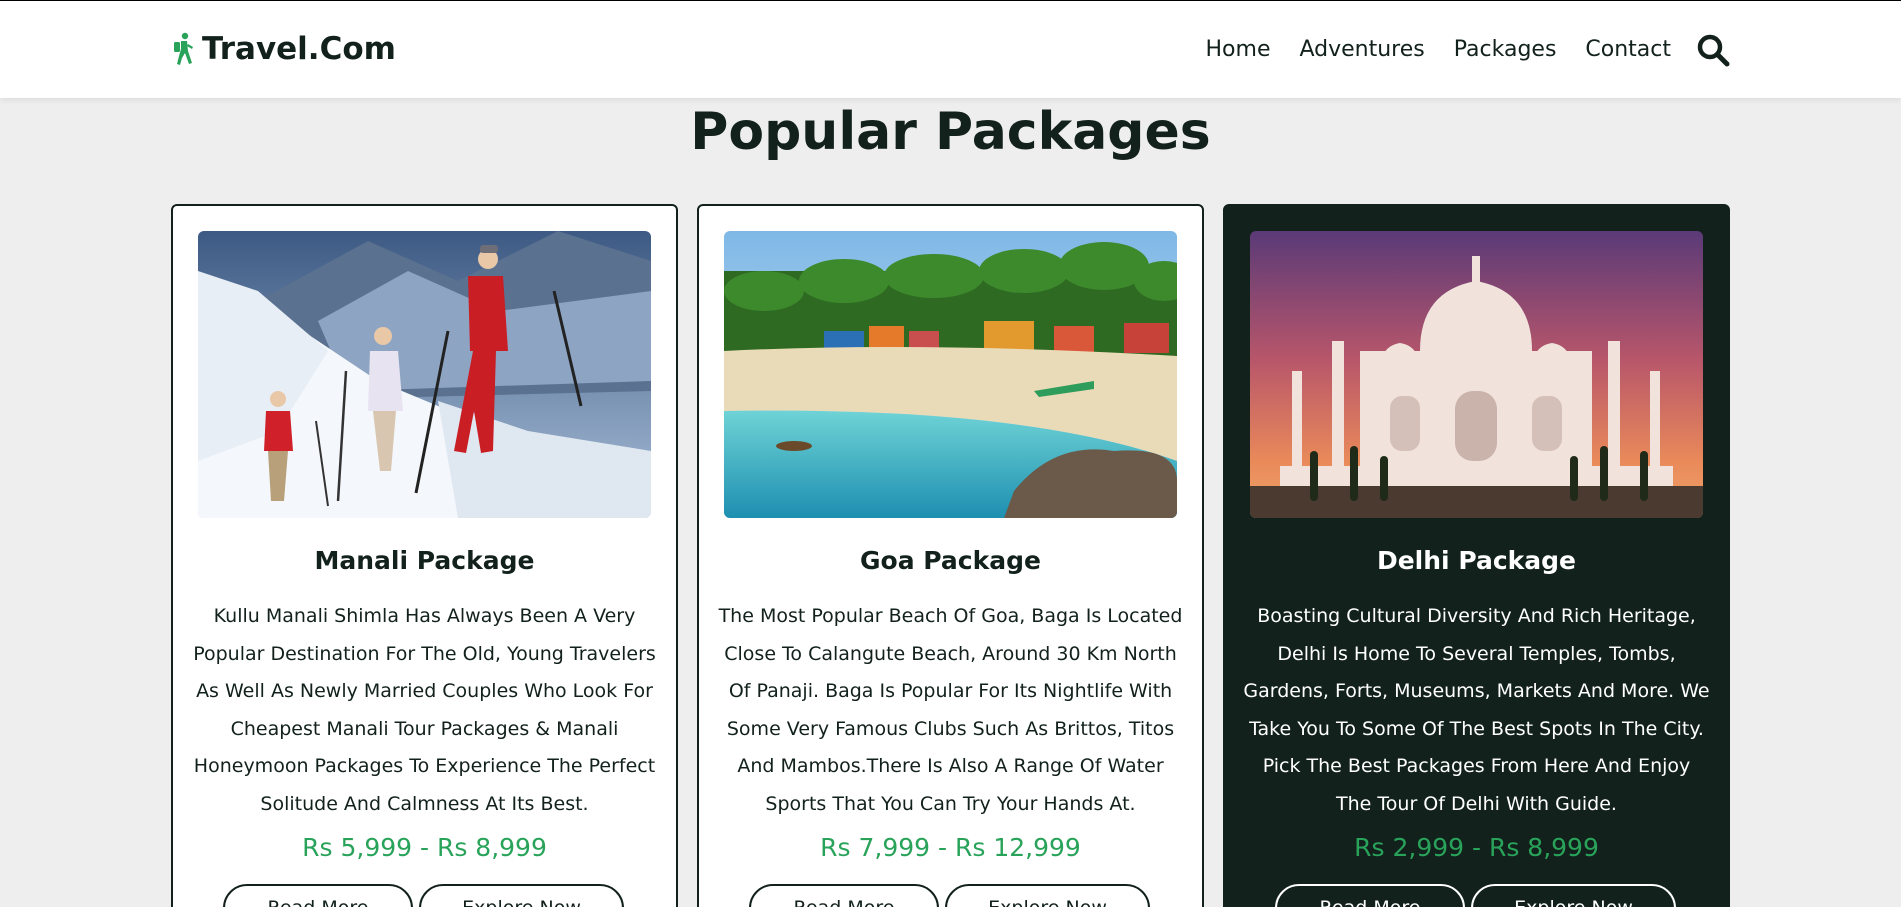  Describe the element at coordinates (1476, 560) in the screenshot. I see `package-title: Delhi Package` at that location.